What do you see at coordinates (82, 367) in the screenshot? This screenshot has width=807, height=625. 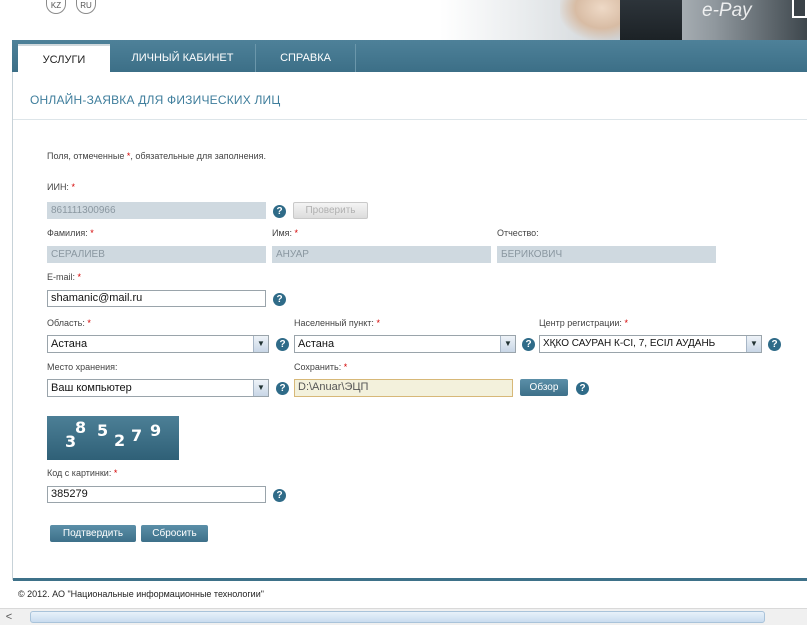 I see `storage-label: Место хранения:` at bounding box center [82, 367].